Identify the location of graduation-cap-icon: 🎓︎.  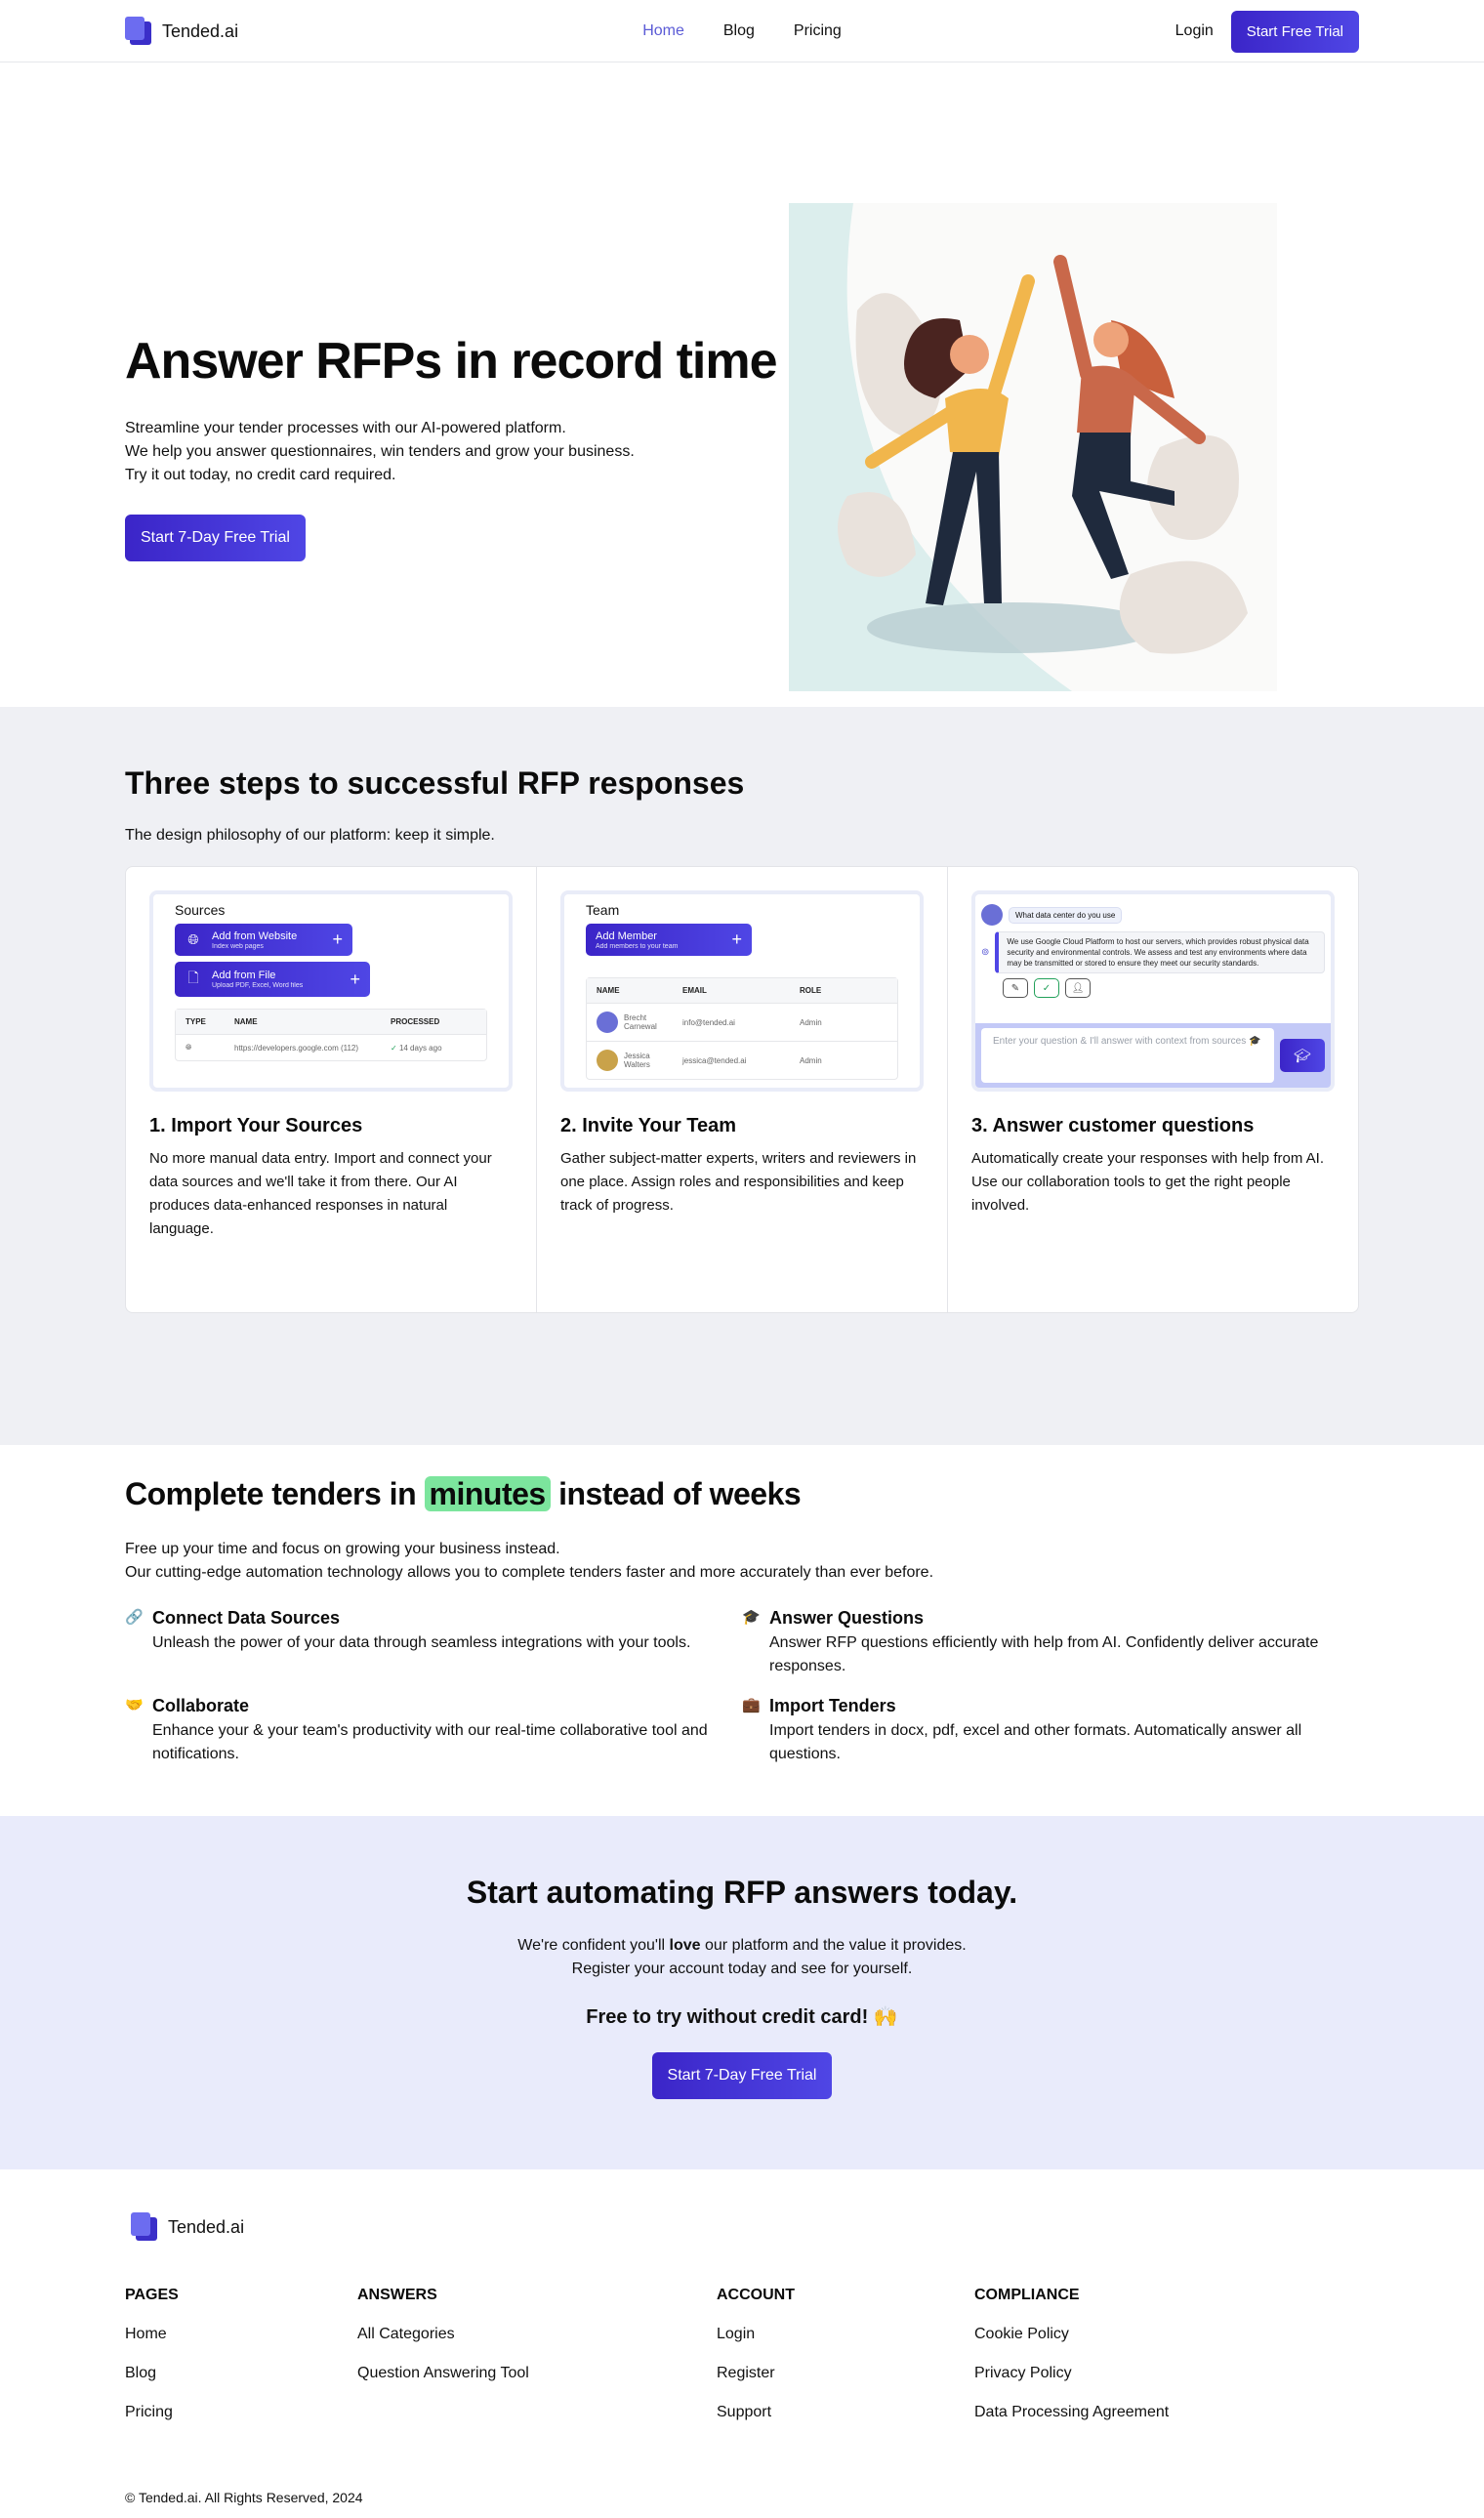
(1303, 1055).